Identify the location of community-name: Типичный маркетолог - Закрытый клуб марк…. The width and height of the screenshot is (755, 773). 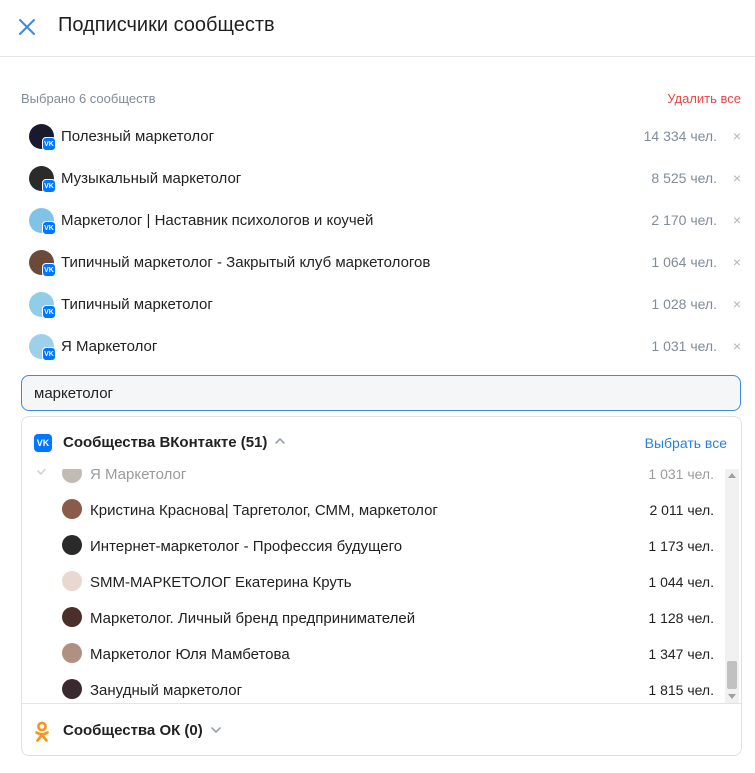
(246, 262).